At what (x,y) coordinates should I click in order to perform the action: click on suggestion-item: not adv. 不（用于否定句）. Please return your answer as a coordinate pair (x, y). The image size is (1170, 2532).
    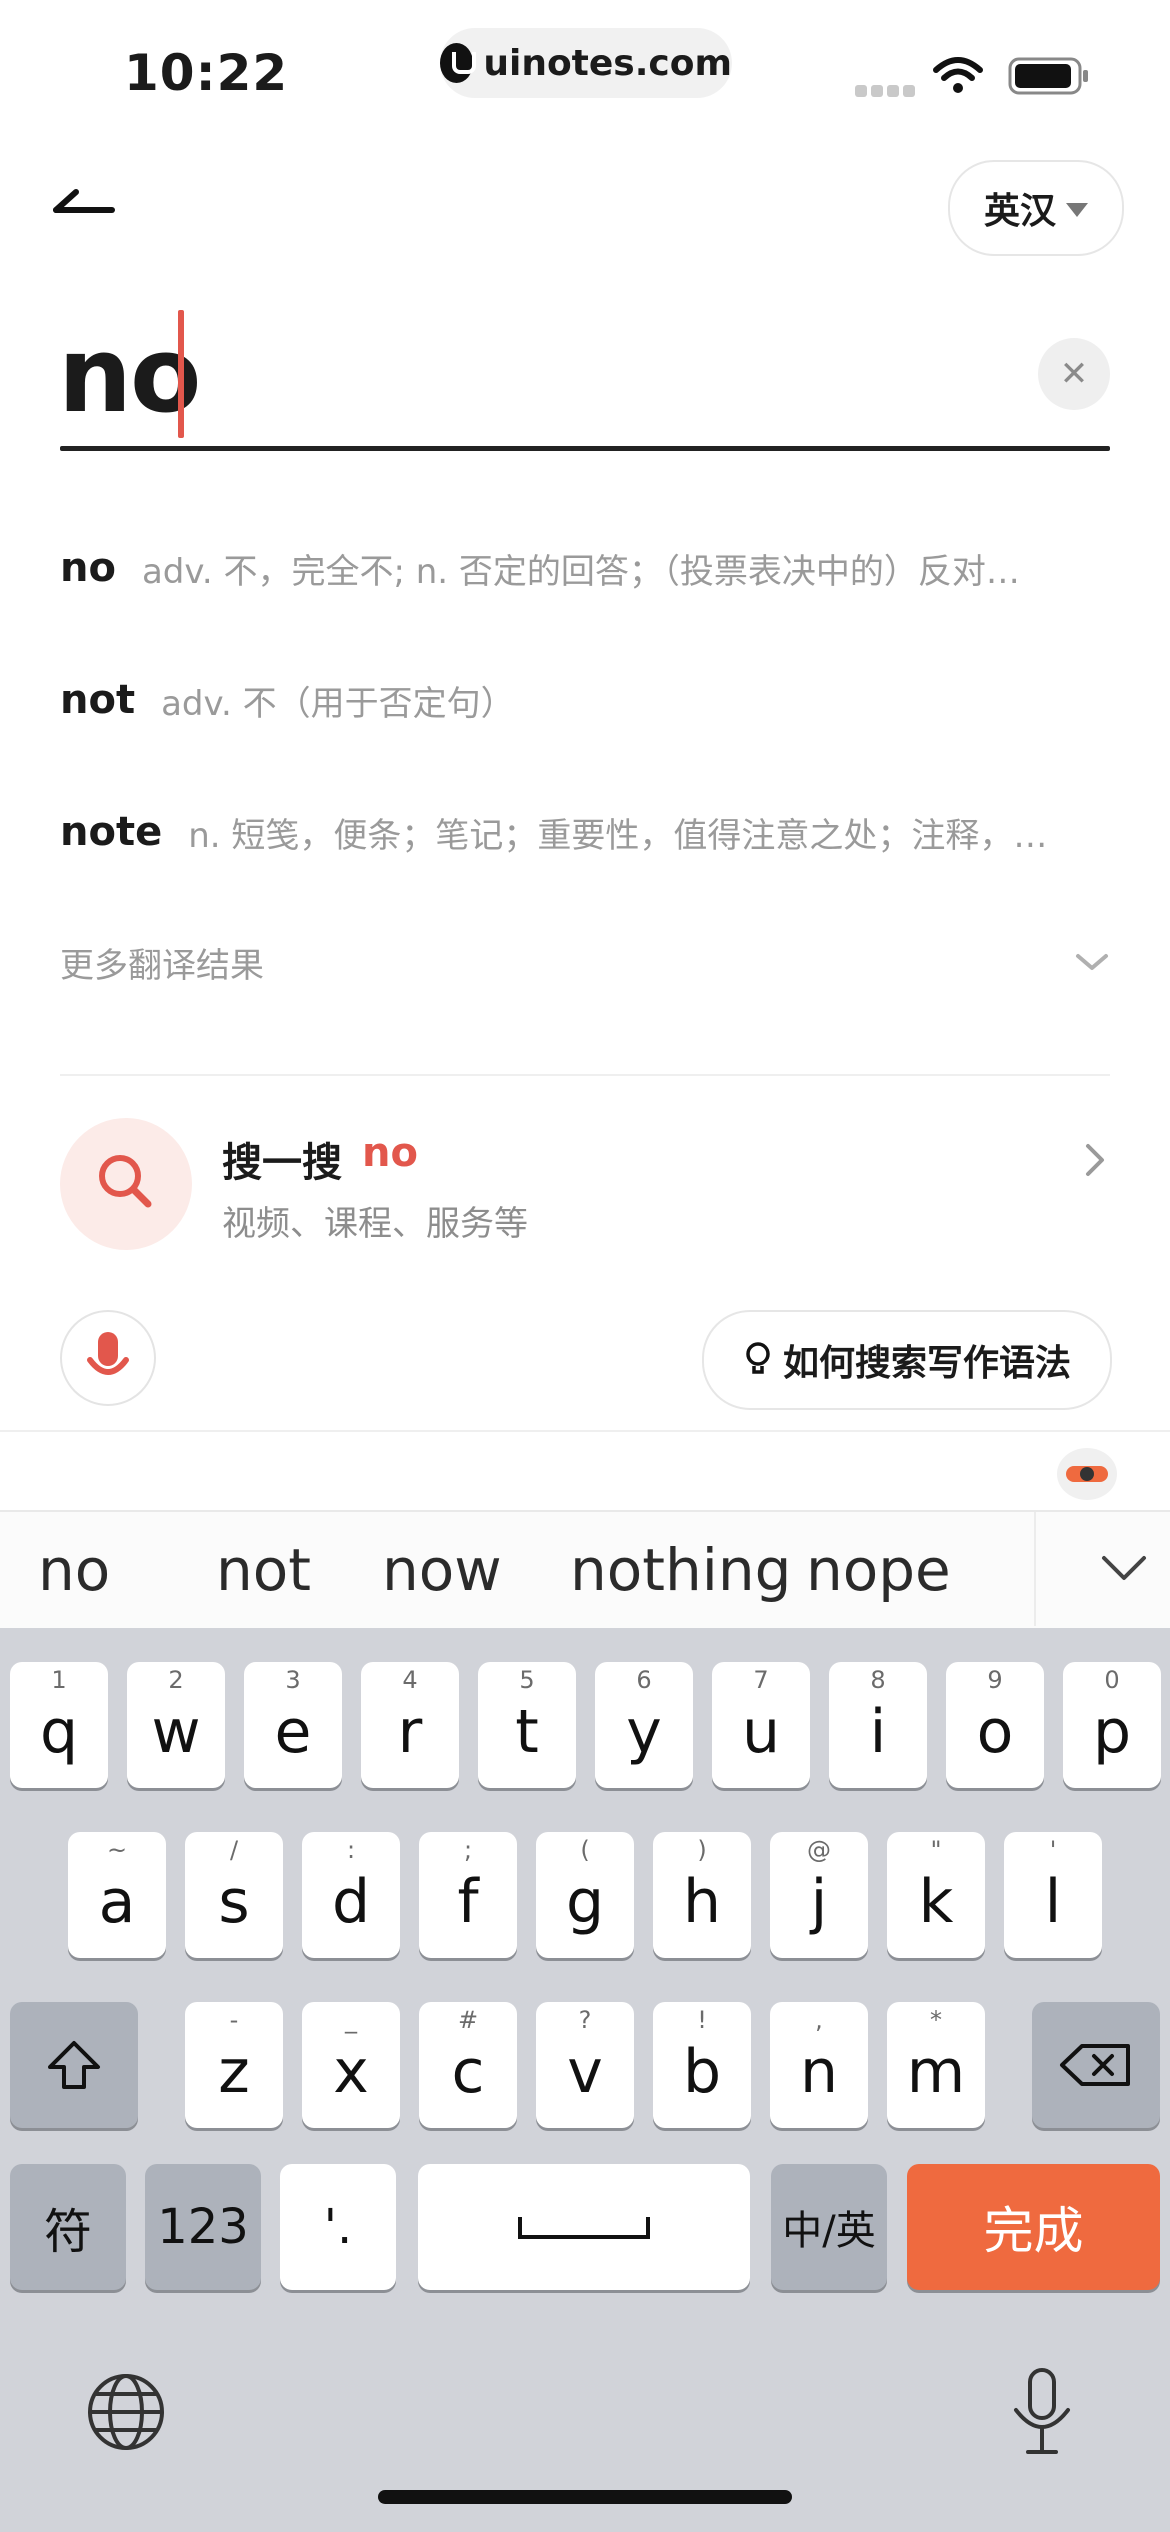
    Looking at the image, I should click on (585, 700).